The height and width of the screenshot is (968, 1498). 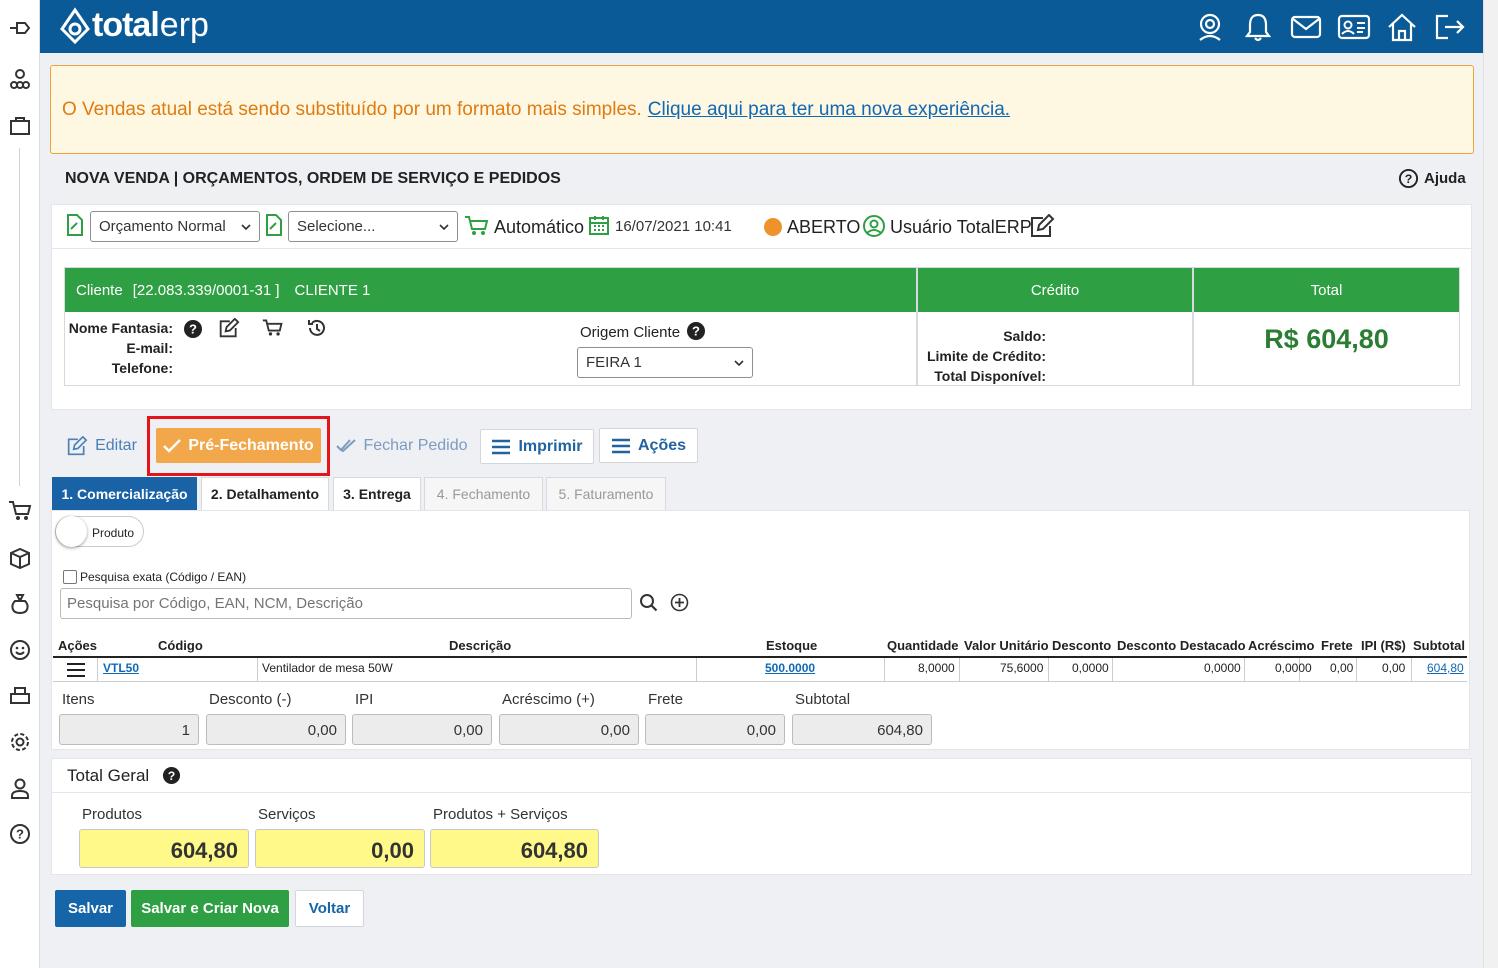 What do you see at coordinates (70, 577) in the screenshot?
I see `exact-search-checkbox` at bounding box center [70, 577].